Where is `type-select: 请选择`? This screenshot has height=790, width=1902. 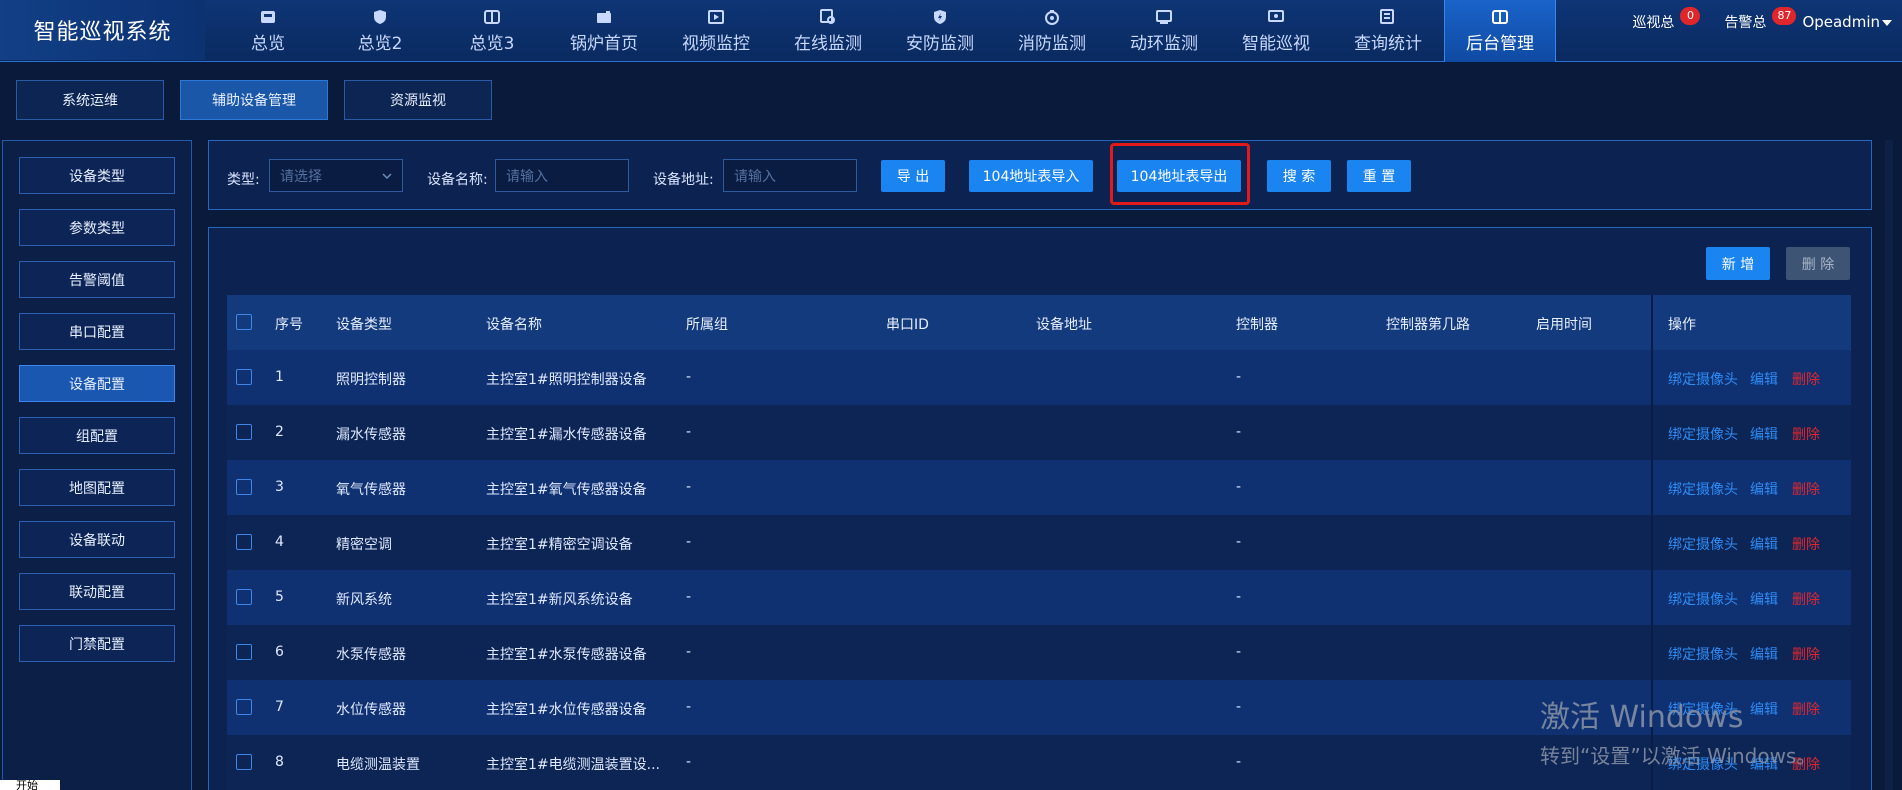
type-select: 请选择 is located at coordinates (336, 175).